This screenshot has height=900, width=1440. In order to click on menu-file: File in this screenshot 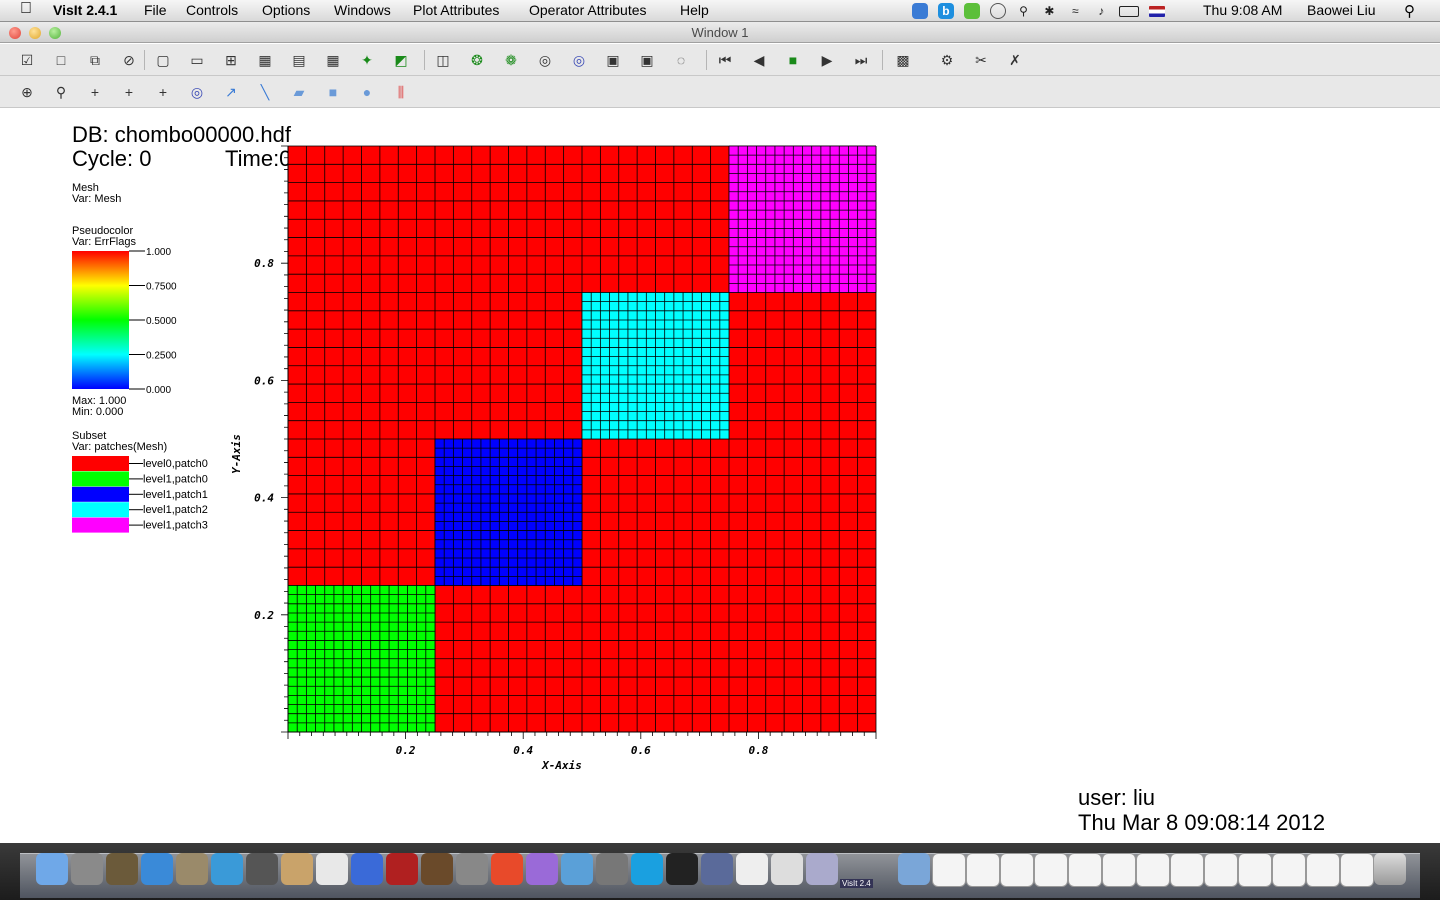, I will do `click(155, 10)`.